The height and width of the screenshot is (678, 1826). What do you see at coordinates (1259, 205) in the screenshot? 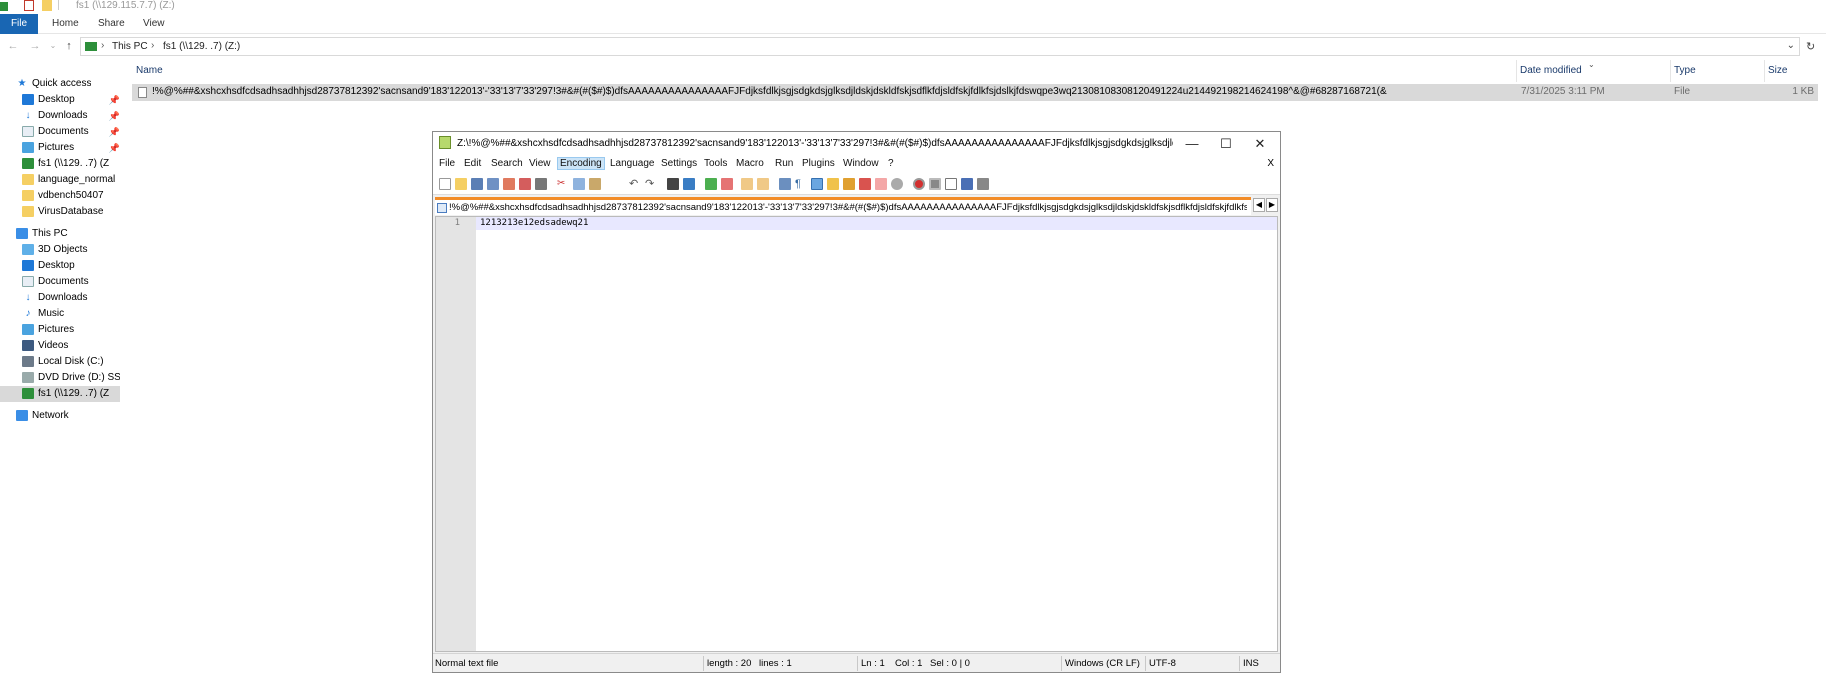
I see `tab-scroll-left-icon: ◀` at bounding box center [1259, 205].